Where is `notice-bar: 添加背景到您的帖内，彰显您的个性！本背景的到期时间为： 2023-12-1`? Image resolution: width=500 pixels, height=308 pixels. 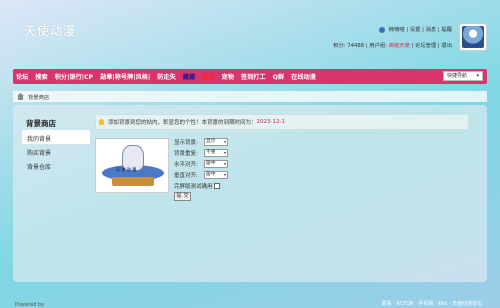
notice-bar: 添加背景到您的帖内，彰显您的个性！本背景的到期时间为： 2023-12-1 is located at coordinates (282, 122).